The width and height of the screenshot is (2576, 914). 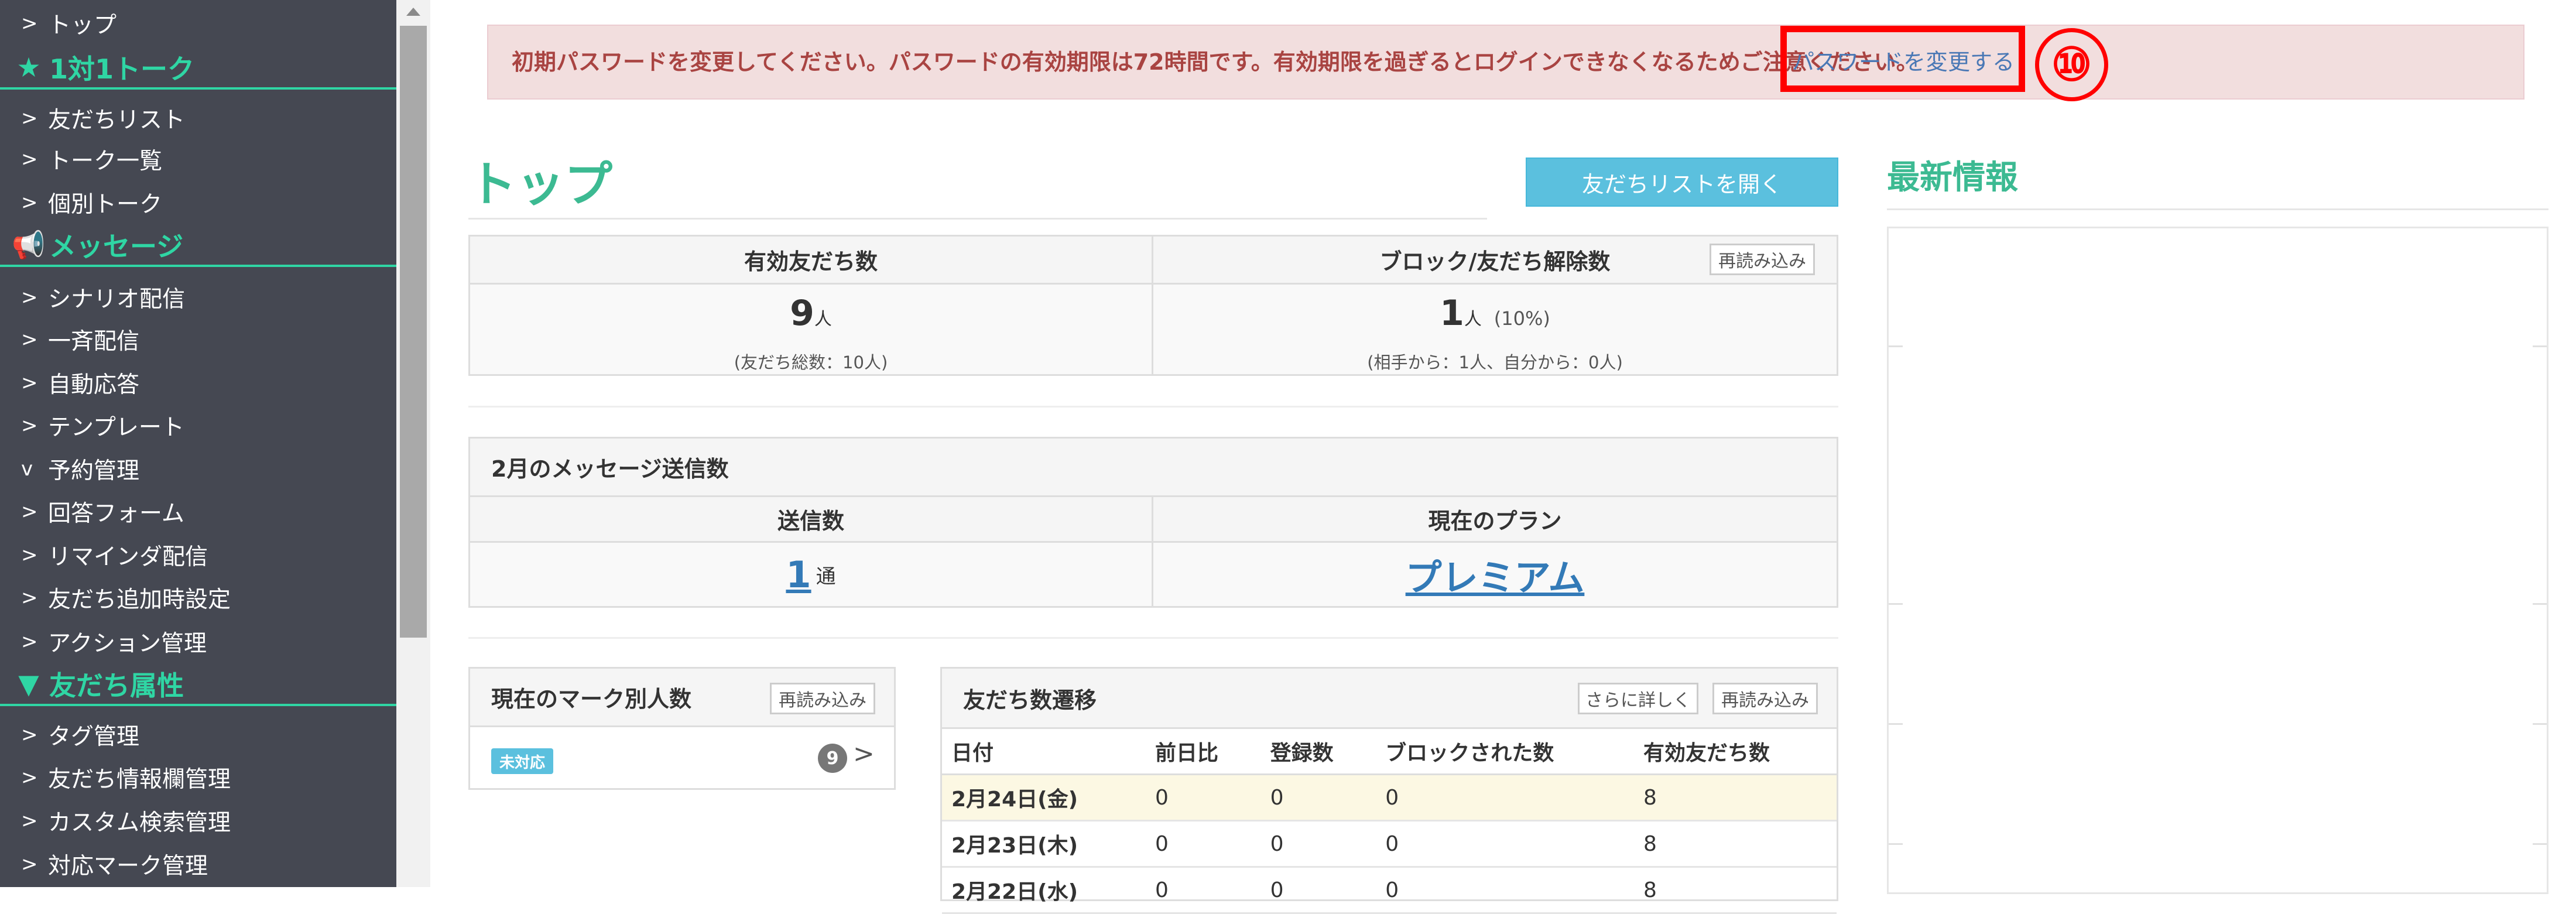 I want to click on open-friend-list-button: 友だちリストを開く, so click(x=1682, y=182).